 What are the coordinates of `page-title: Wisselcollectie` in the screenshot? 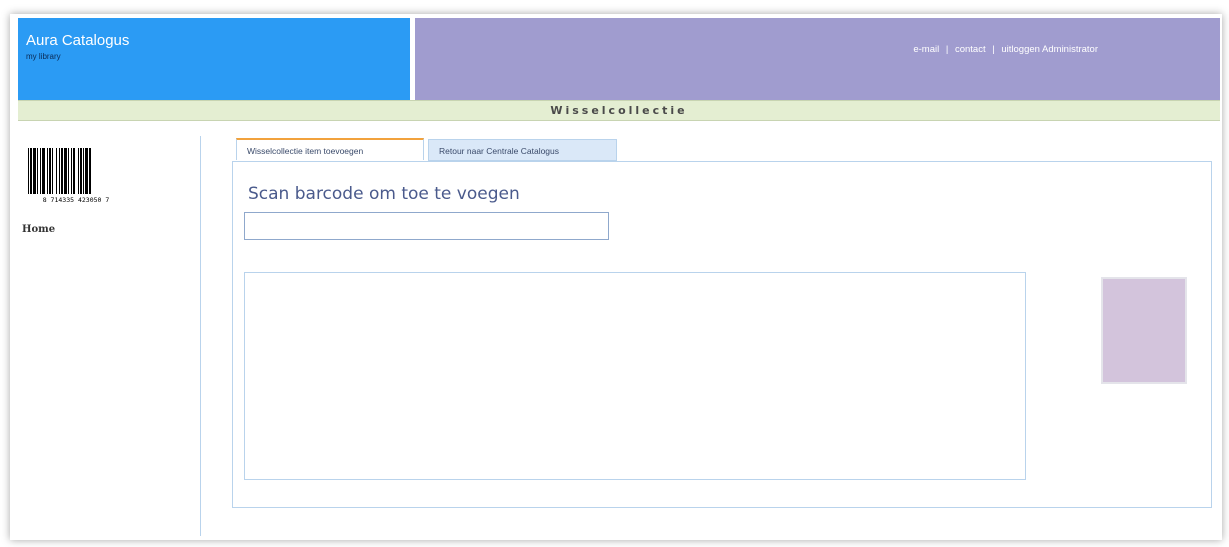 It's located at (619, 110).